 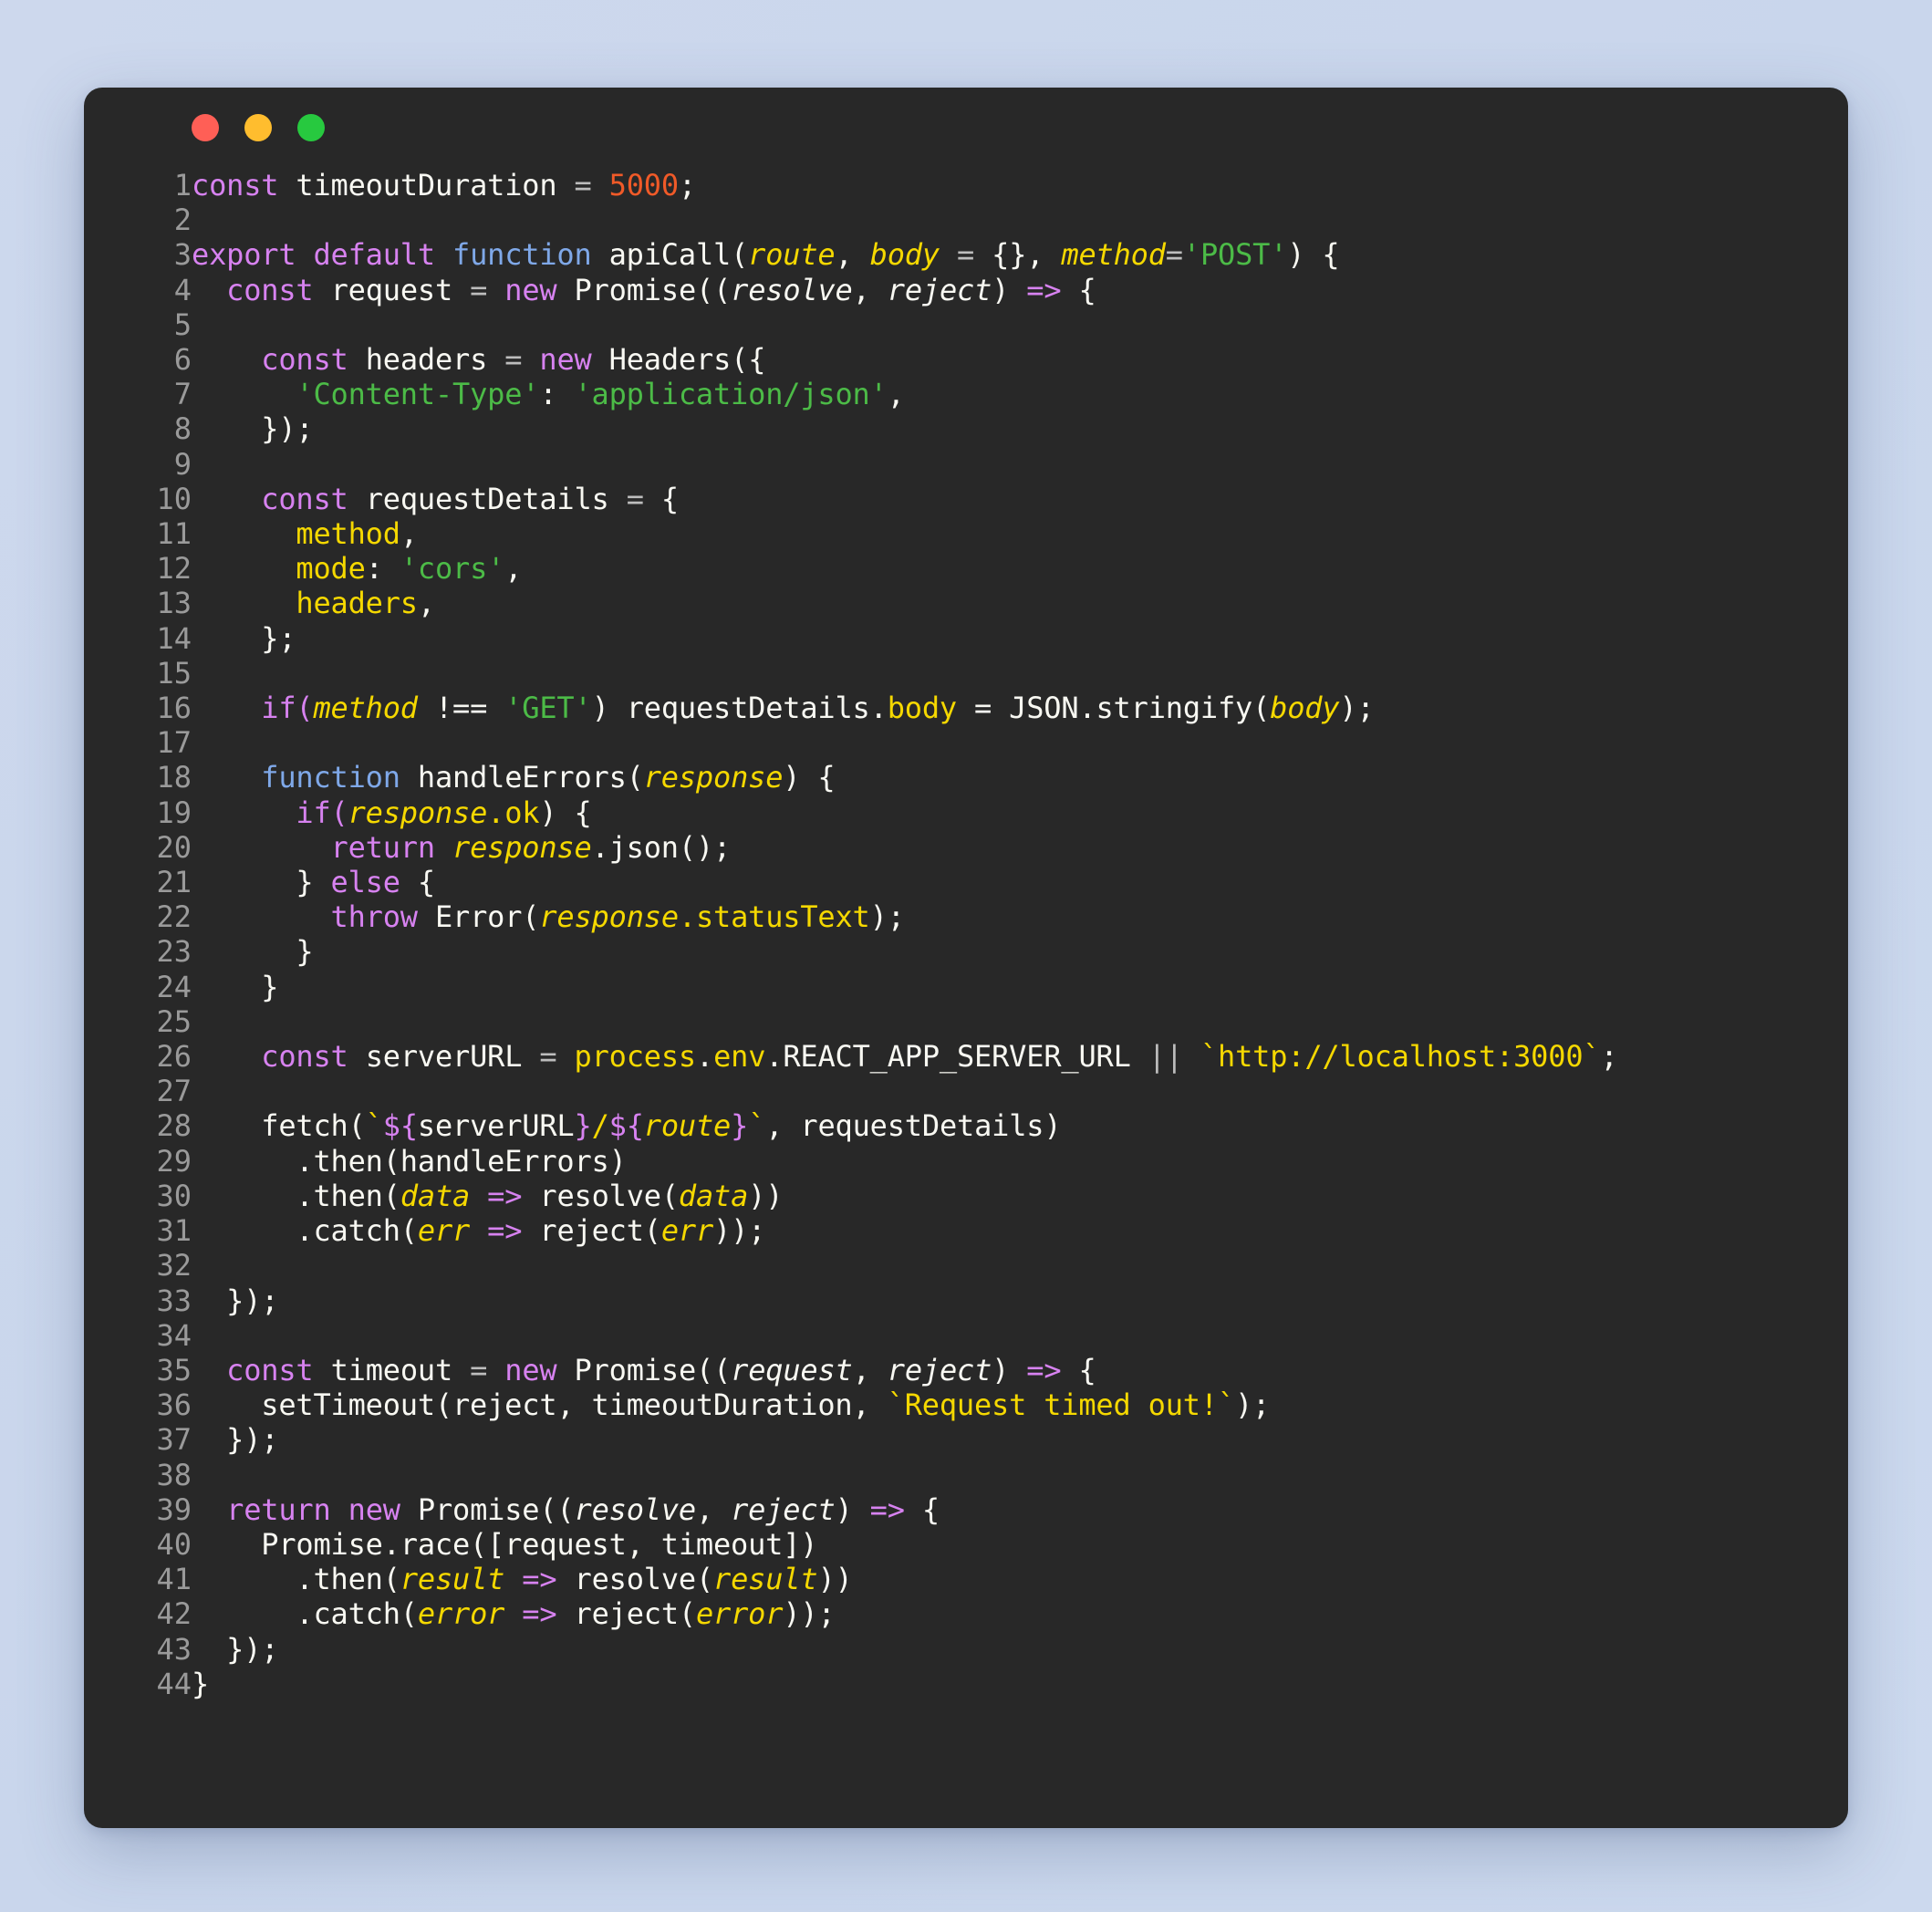 I want to click on line-number: 14, so click(x=174, y=638).